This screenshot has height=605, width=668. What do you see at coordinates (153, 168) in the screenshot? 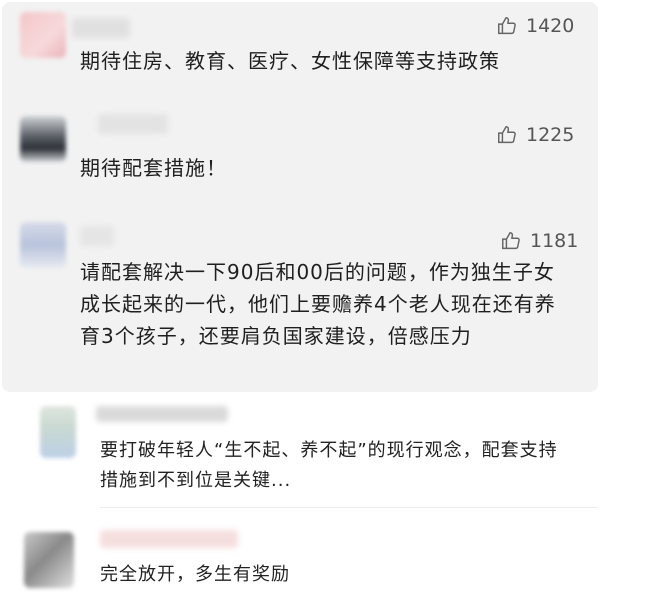
I see `comment-text: 期待配套措施！` at bounding box center [153, 168].